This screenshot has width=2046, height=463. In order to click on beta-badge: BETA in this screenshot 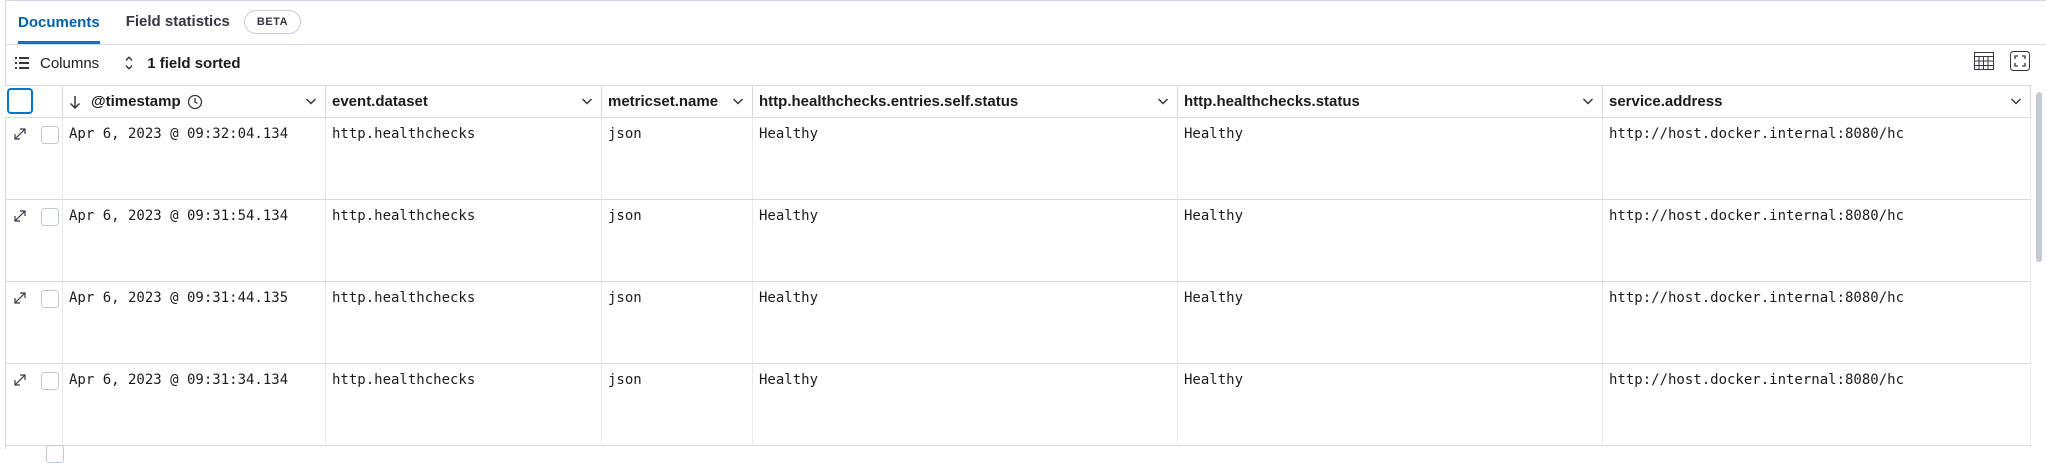, I will do `click(272, 22)`.